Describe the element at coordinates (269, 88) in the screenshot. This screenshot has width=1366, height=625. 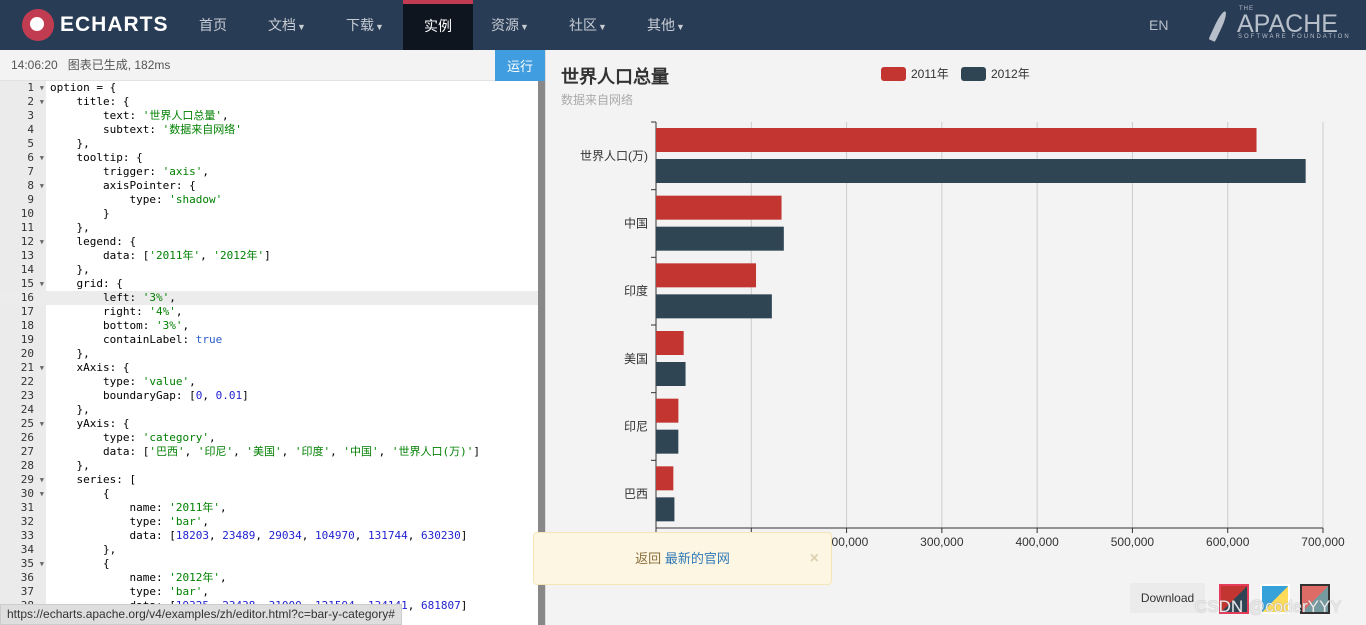
I see `code-line: 1 ▼ option = {` at that location.